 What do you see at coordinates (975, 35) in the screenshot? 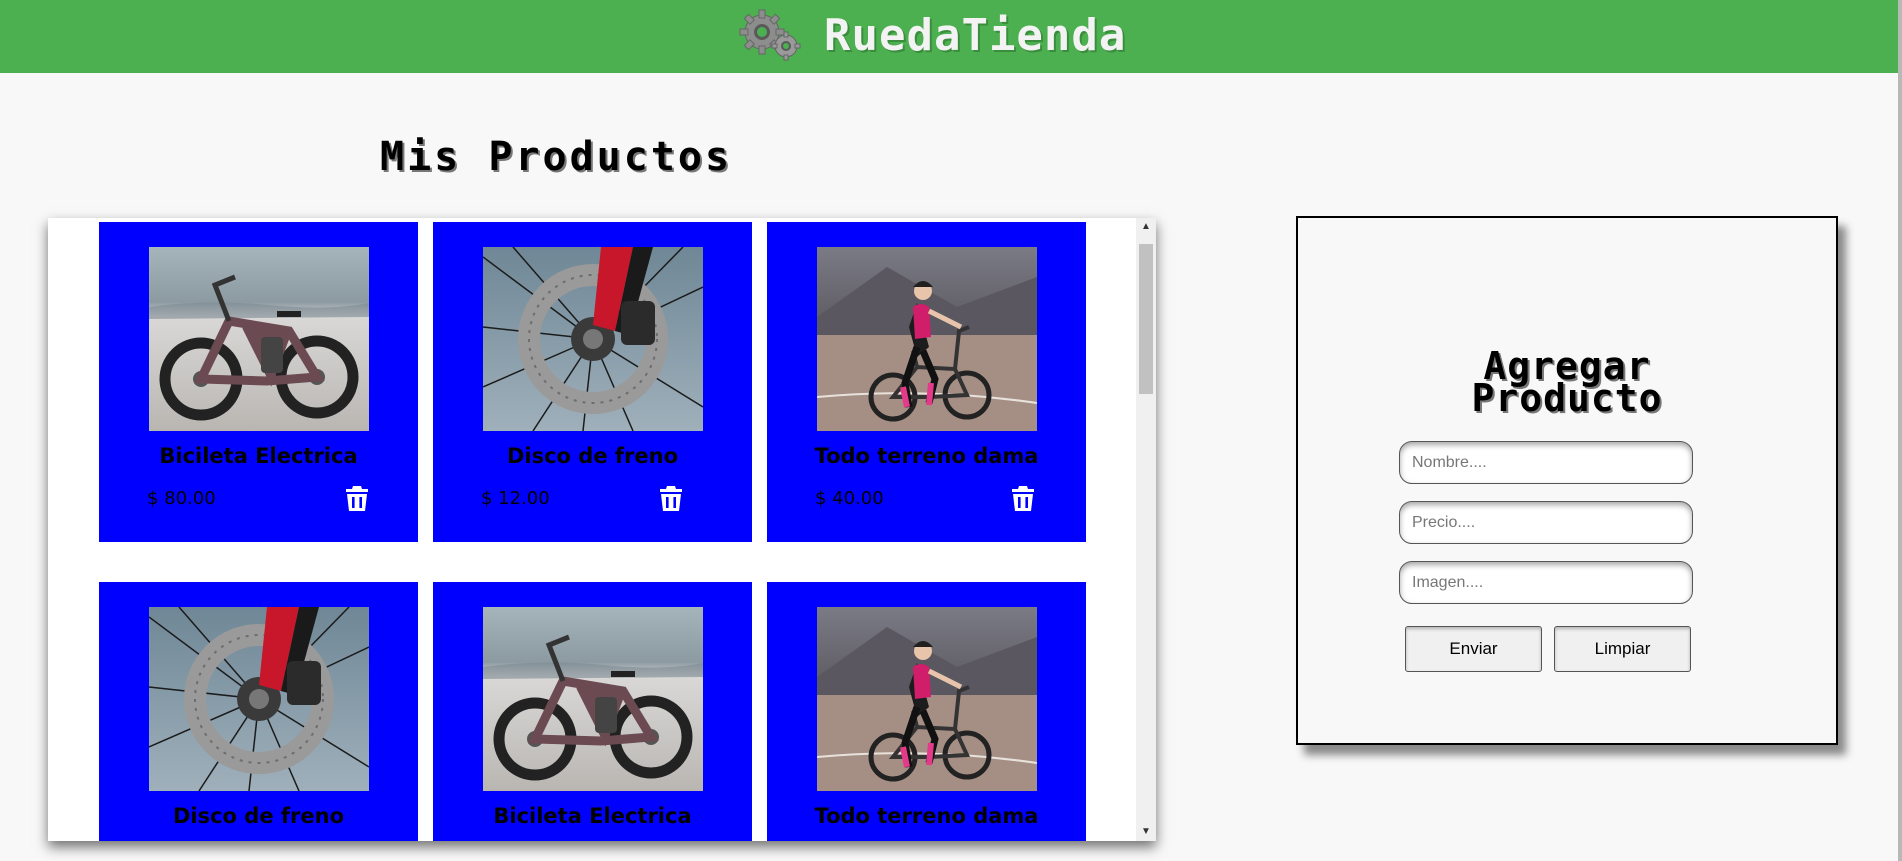
I see `brand-title: RuedaTienda` at bounding box center [975, 35].